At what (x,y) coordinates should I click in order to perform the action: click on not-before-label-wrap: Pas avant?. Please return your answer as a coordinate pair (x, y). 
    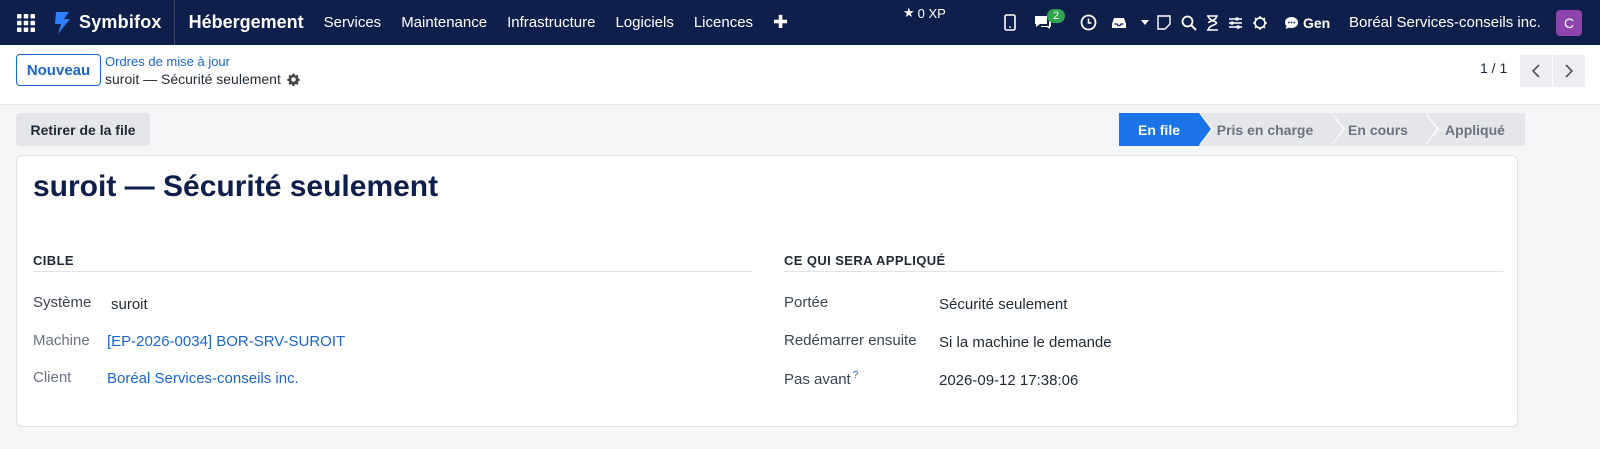
    Looking at the image, I should click on (821, 379).